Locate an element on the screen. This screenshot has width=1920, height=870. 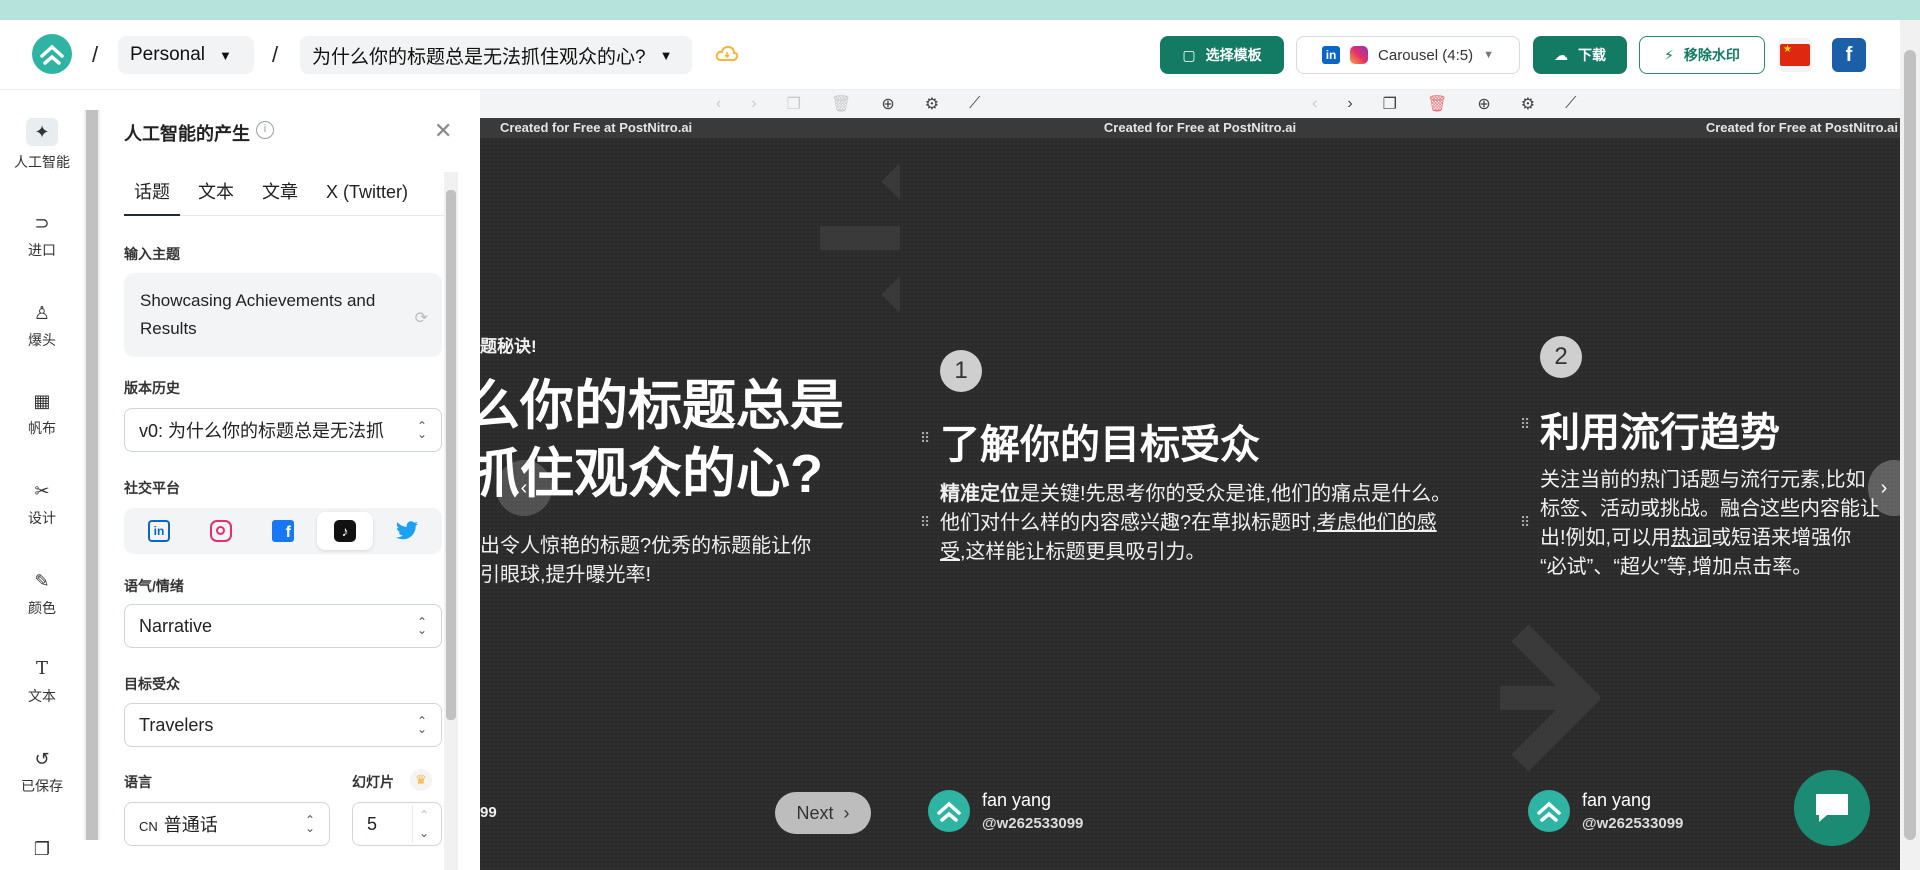
panel-scrollbar is located at coordinates (451, 521).